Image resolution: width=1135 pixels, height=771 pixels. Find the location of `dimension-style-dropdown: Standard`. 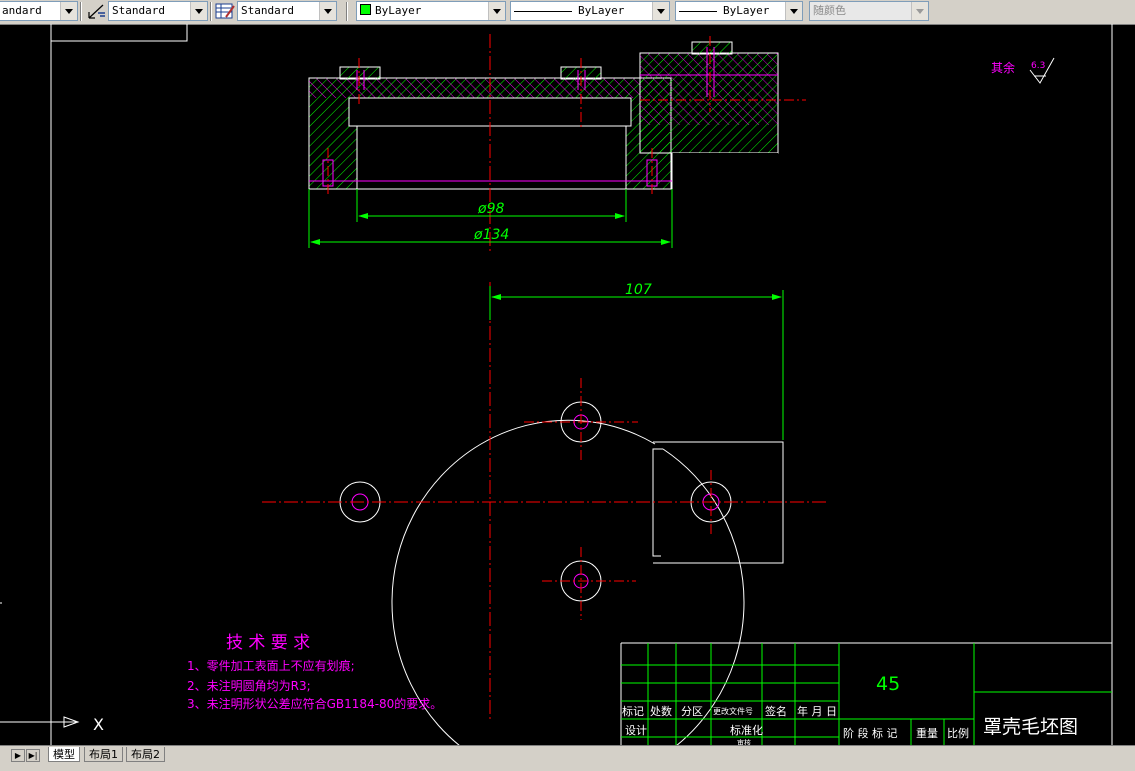

dimension-style-dropdown: Standard is located at coordinates (158, 11).